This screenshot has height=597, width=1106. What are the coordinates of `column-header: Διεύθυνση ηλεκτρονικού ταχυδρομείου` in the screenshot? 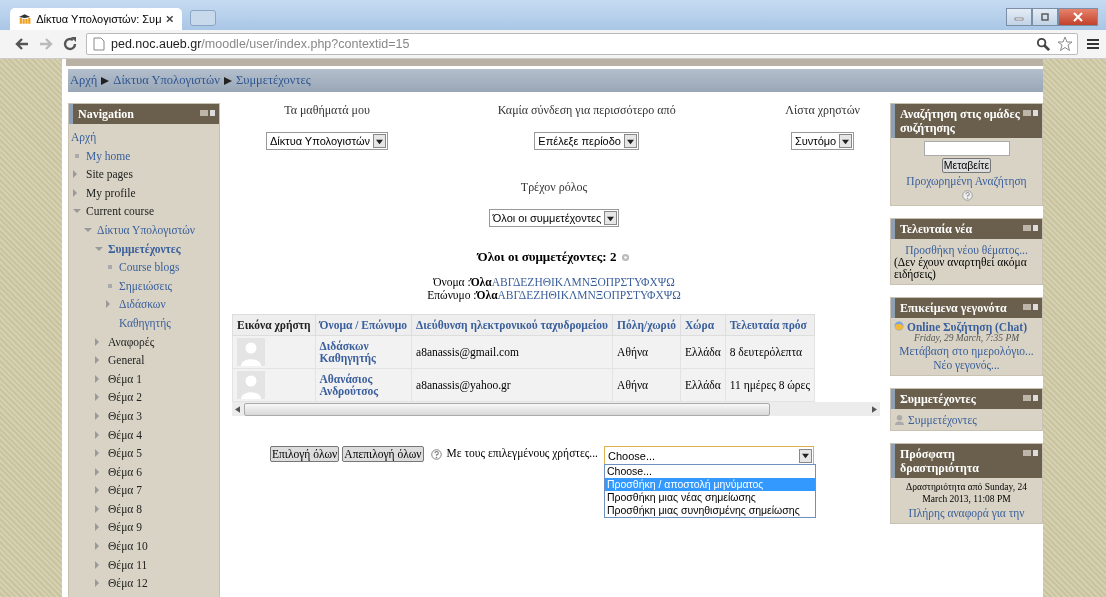 It's located at (512, 325).